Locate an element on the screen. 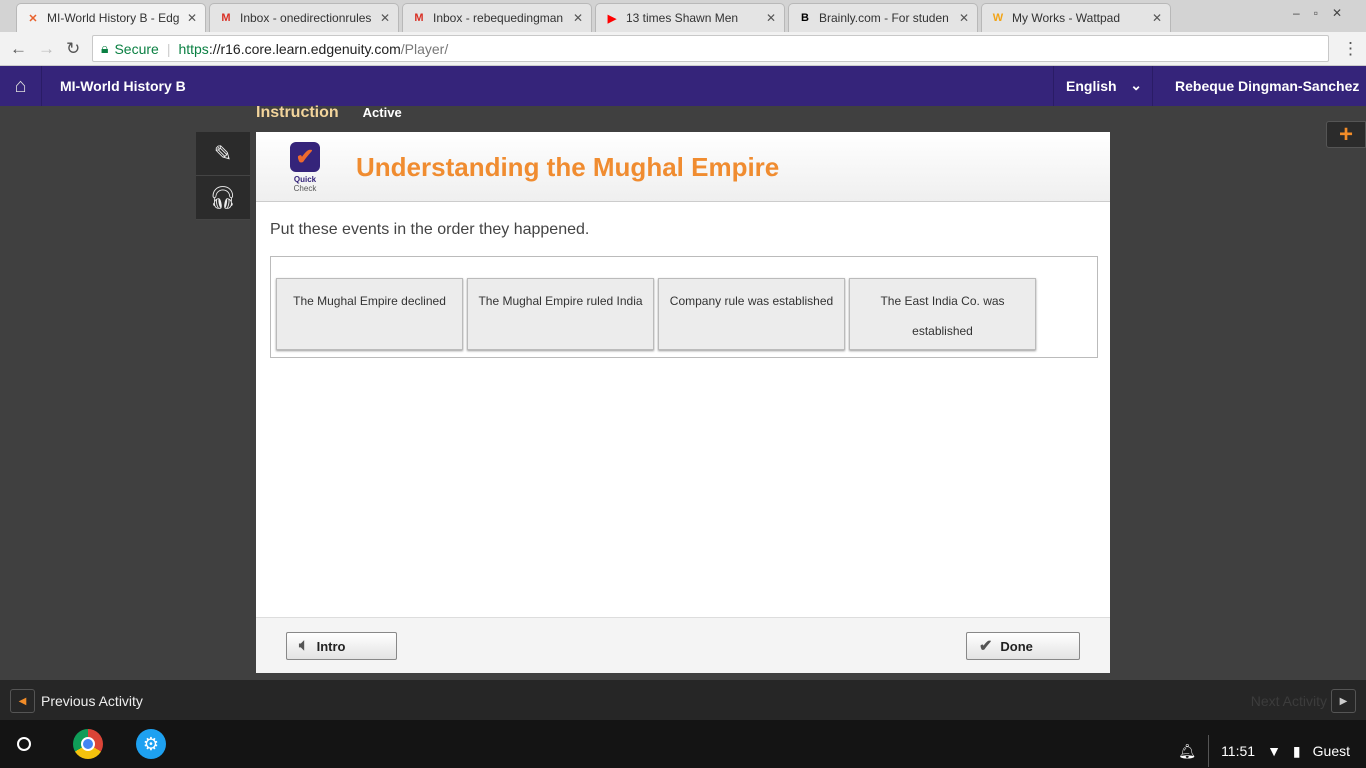 The image size is (1366, 768). brainly-icon: B is located at coordinates (805, 18).